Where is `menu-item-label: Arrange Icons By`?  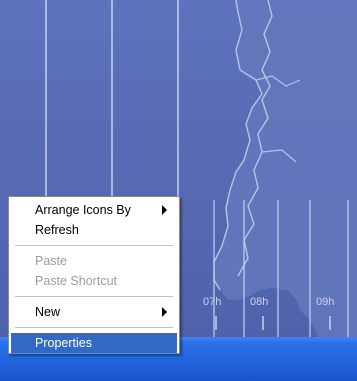 menu-item-label: Arrange Icons By is located at coordinates (83, 210).